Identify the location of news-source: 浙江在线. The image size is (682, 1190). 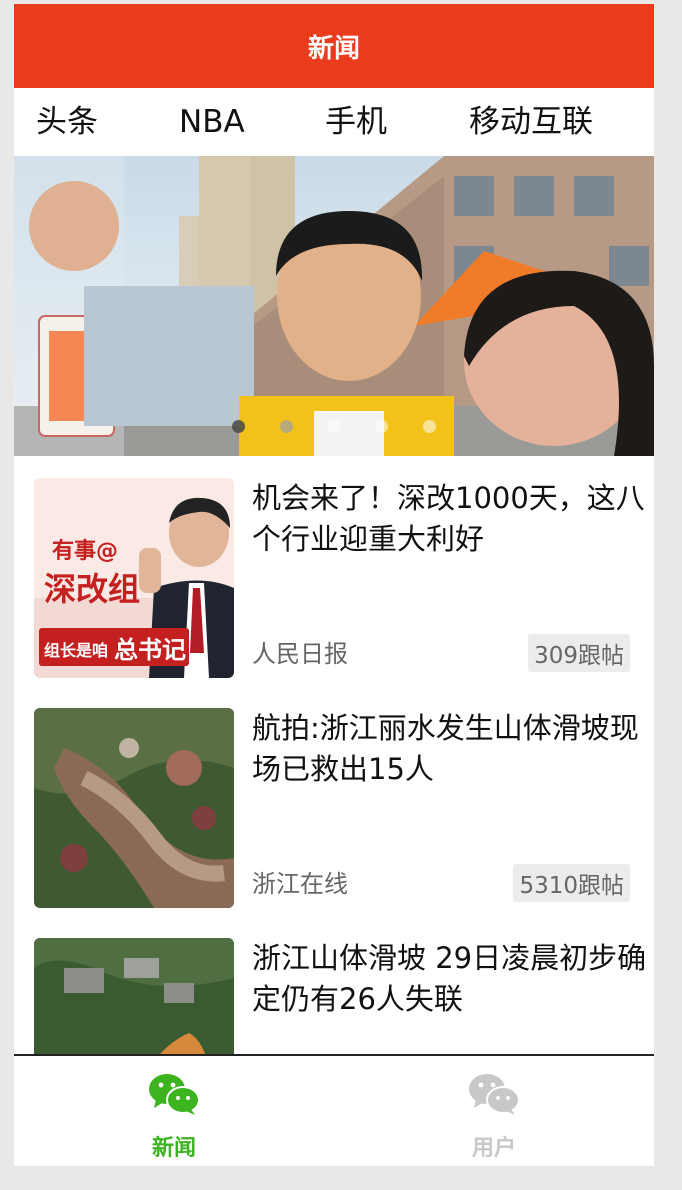
(300, 884).